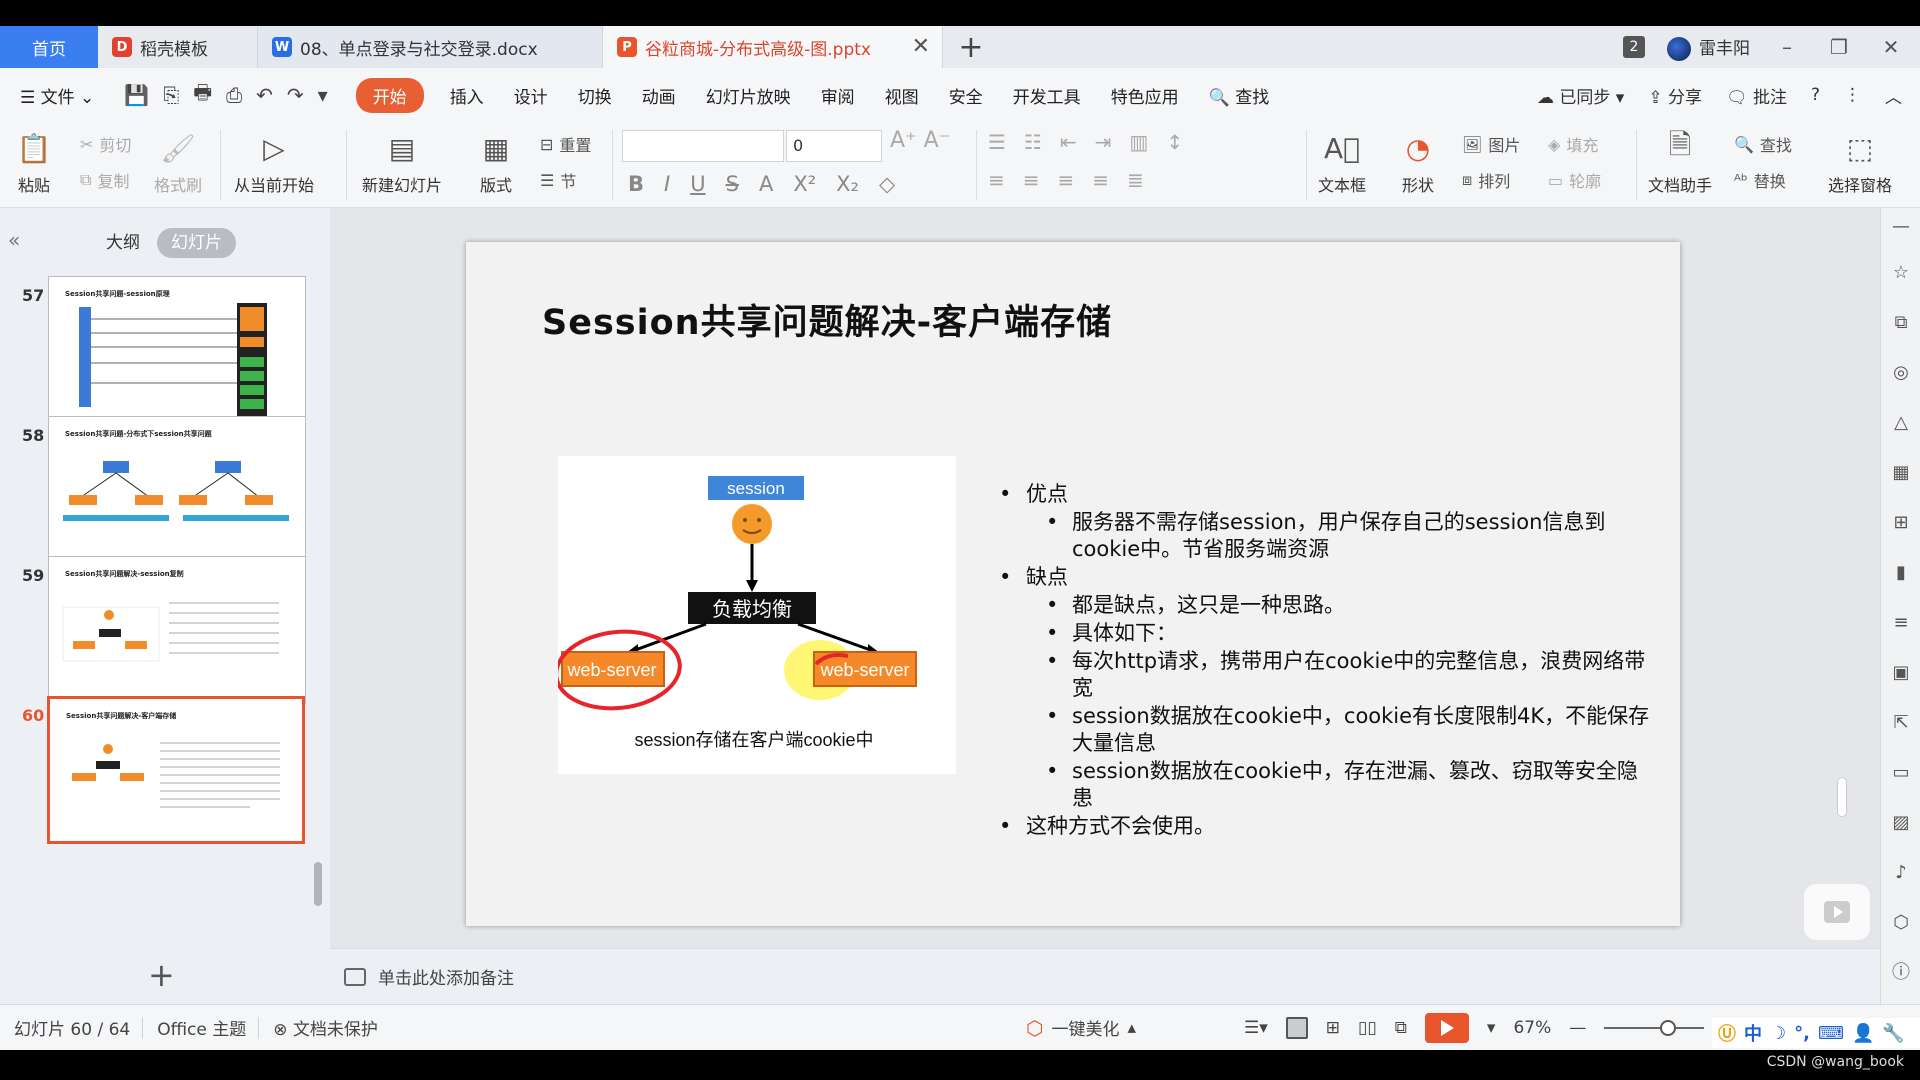 This screenshot has width=1920, height=1080. I want to click on image-icon: ▨, so click(1901, 823).